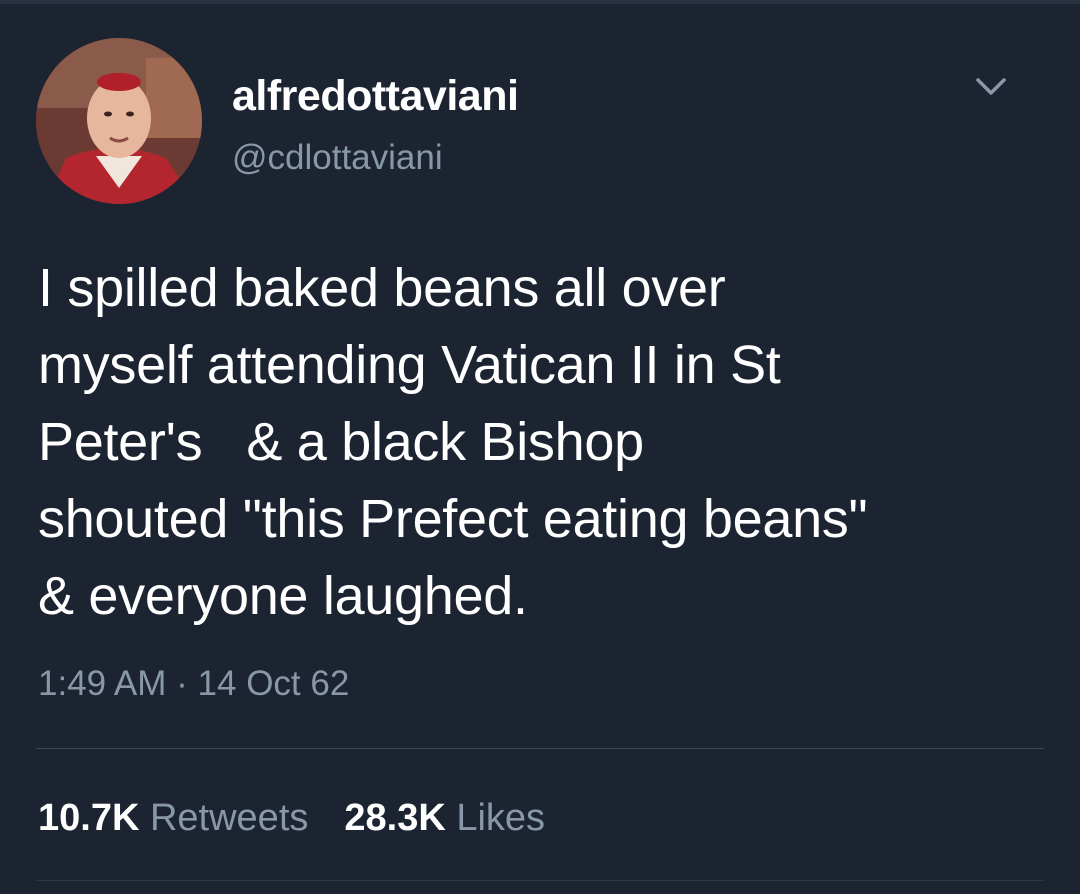 Image resolution: width=1080 pixels, height=894 pixels. I want to click on retweets-label: Retweets, so click(229, 818).